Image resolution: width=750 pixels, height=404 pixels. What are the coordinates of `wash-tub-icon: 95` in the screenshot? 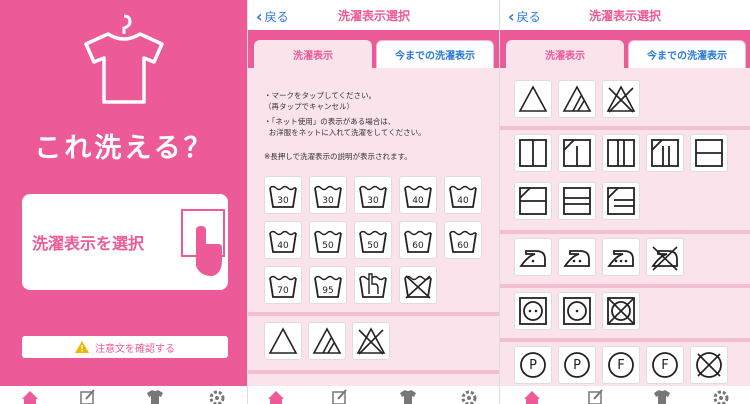 It's located at (328, 285).